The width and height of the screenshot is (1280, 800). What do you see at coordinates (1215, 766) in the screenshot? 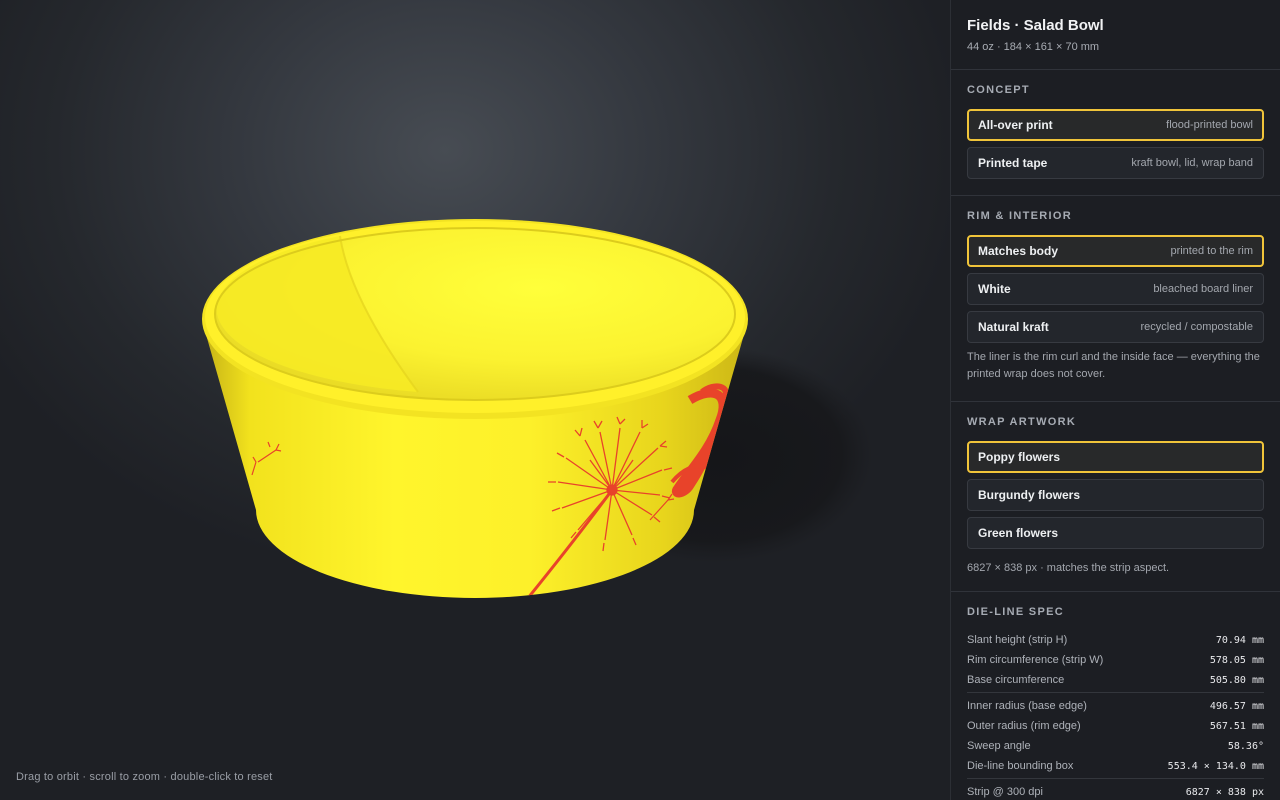
I see `spec-value: 553.4 × 134.0 mm` at bounding box center [1215, 766].